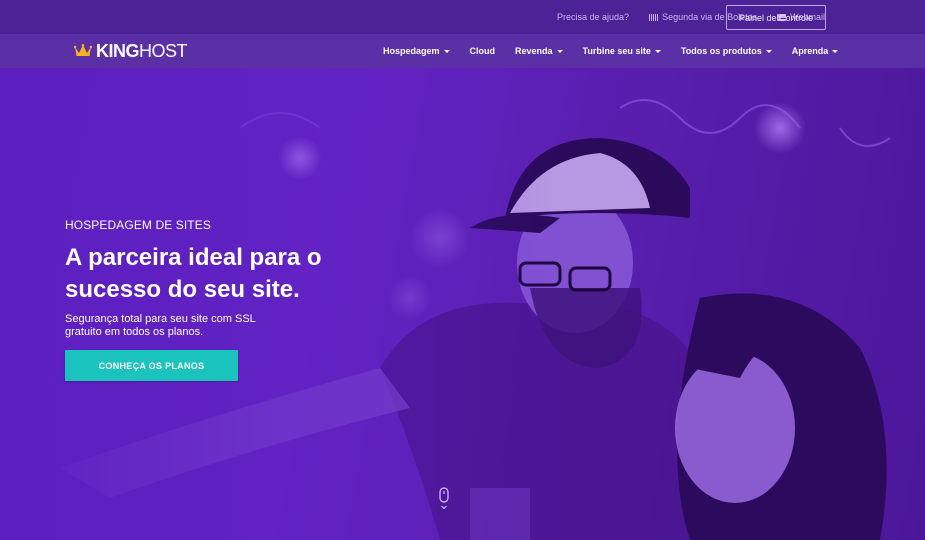 The image size is (925, 540). I want to click on nav-item-cloud: Cloud, so click(483, 51).